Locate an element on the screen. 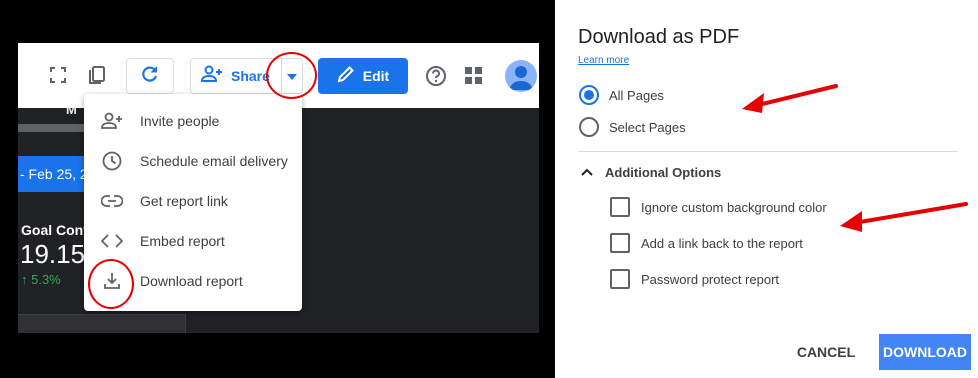 The image size is (978, 378). report-heading-fragment: M is located at coordinates (71, 112).